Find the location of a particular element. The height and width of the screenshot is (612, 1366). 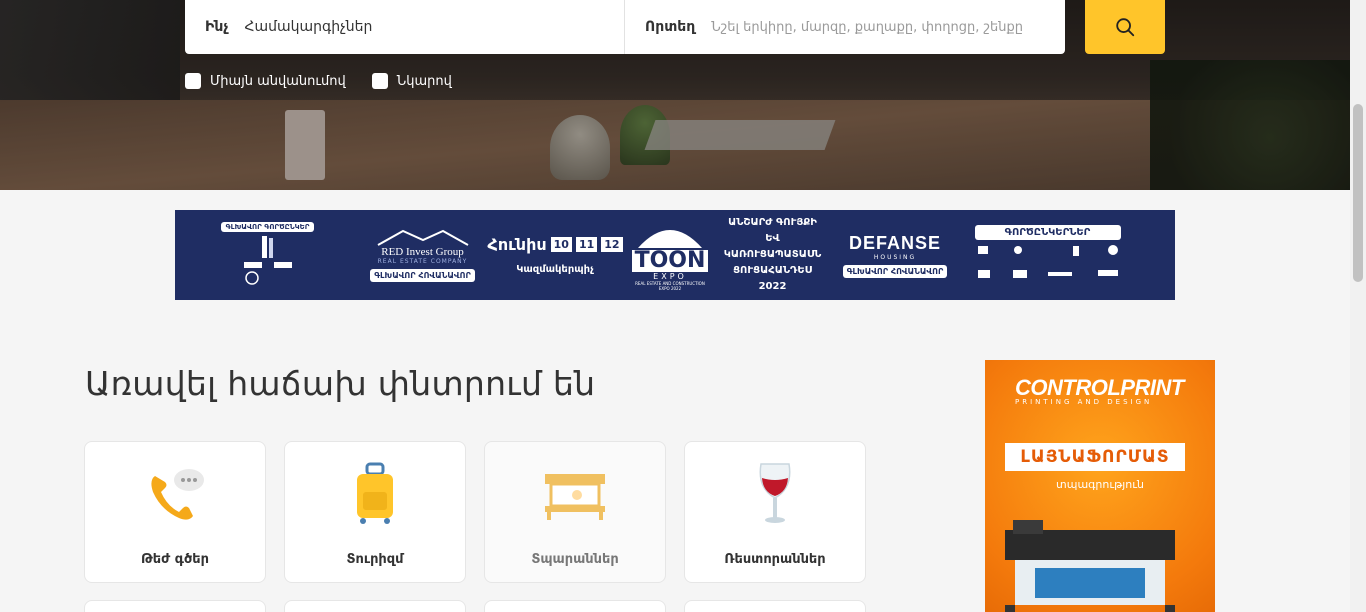

category-card-printing: Տպարաններ is located at coordinates (575, 512).